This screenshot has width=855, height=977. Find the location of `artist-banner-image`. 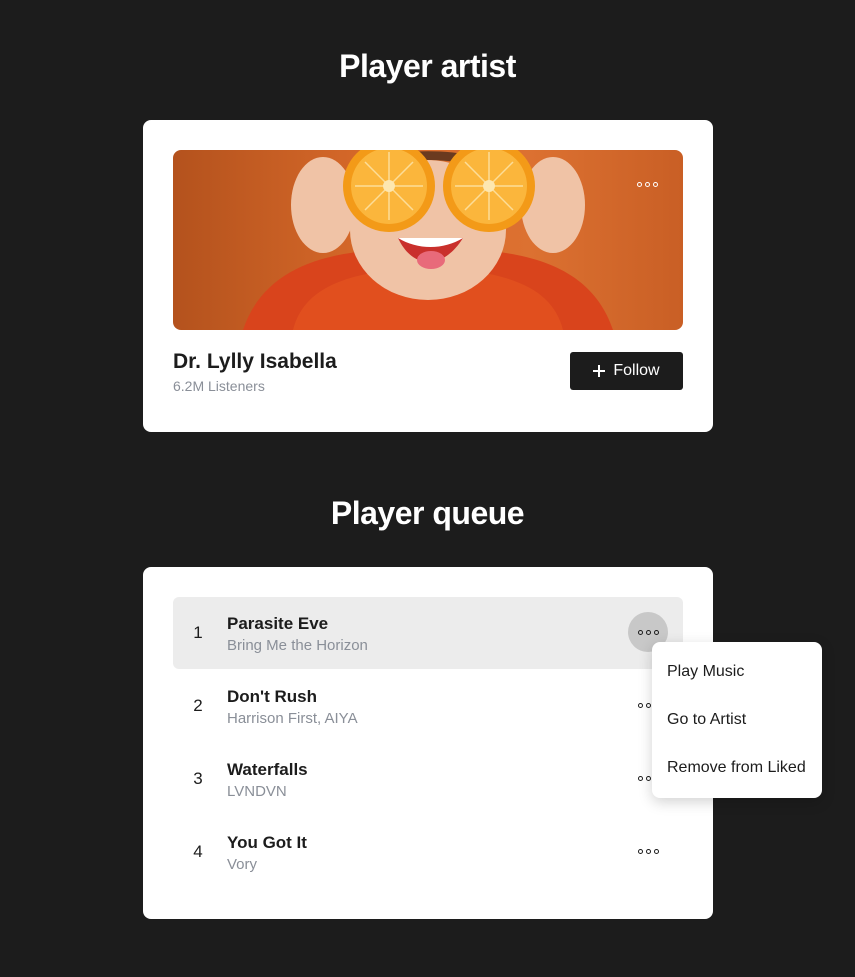

artist-banner-image is located at coordinates (428, 240).